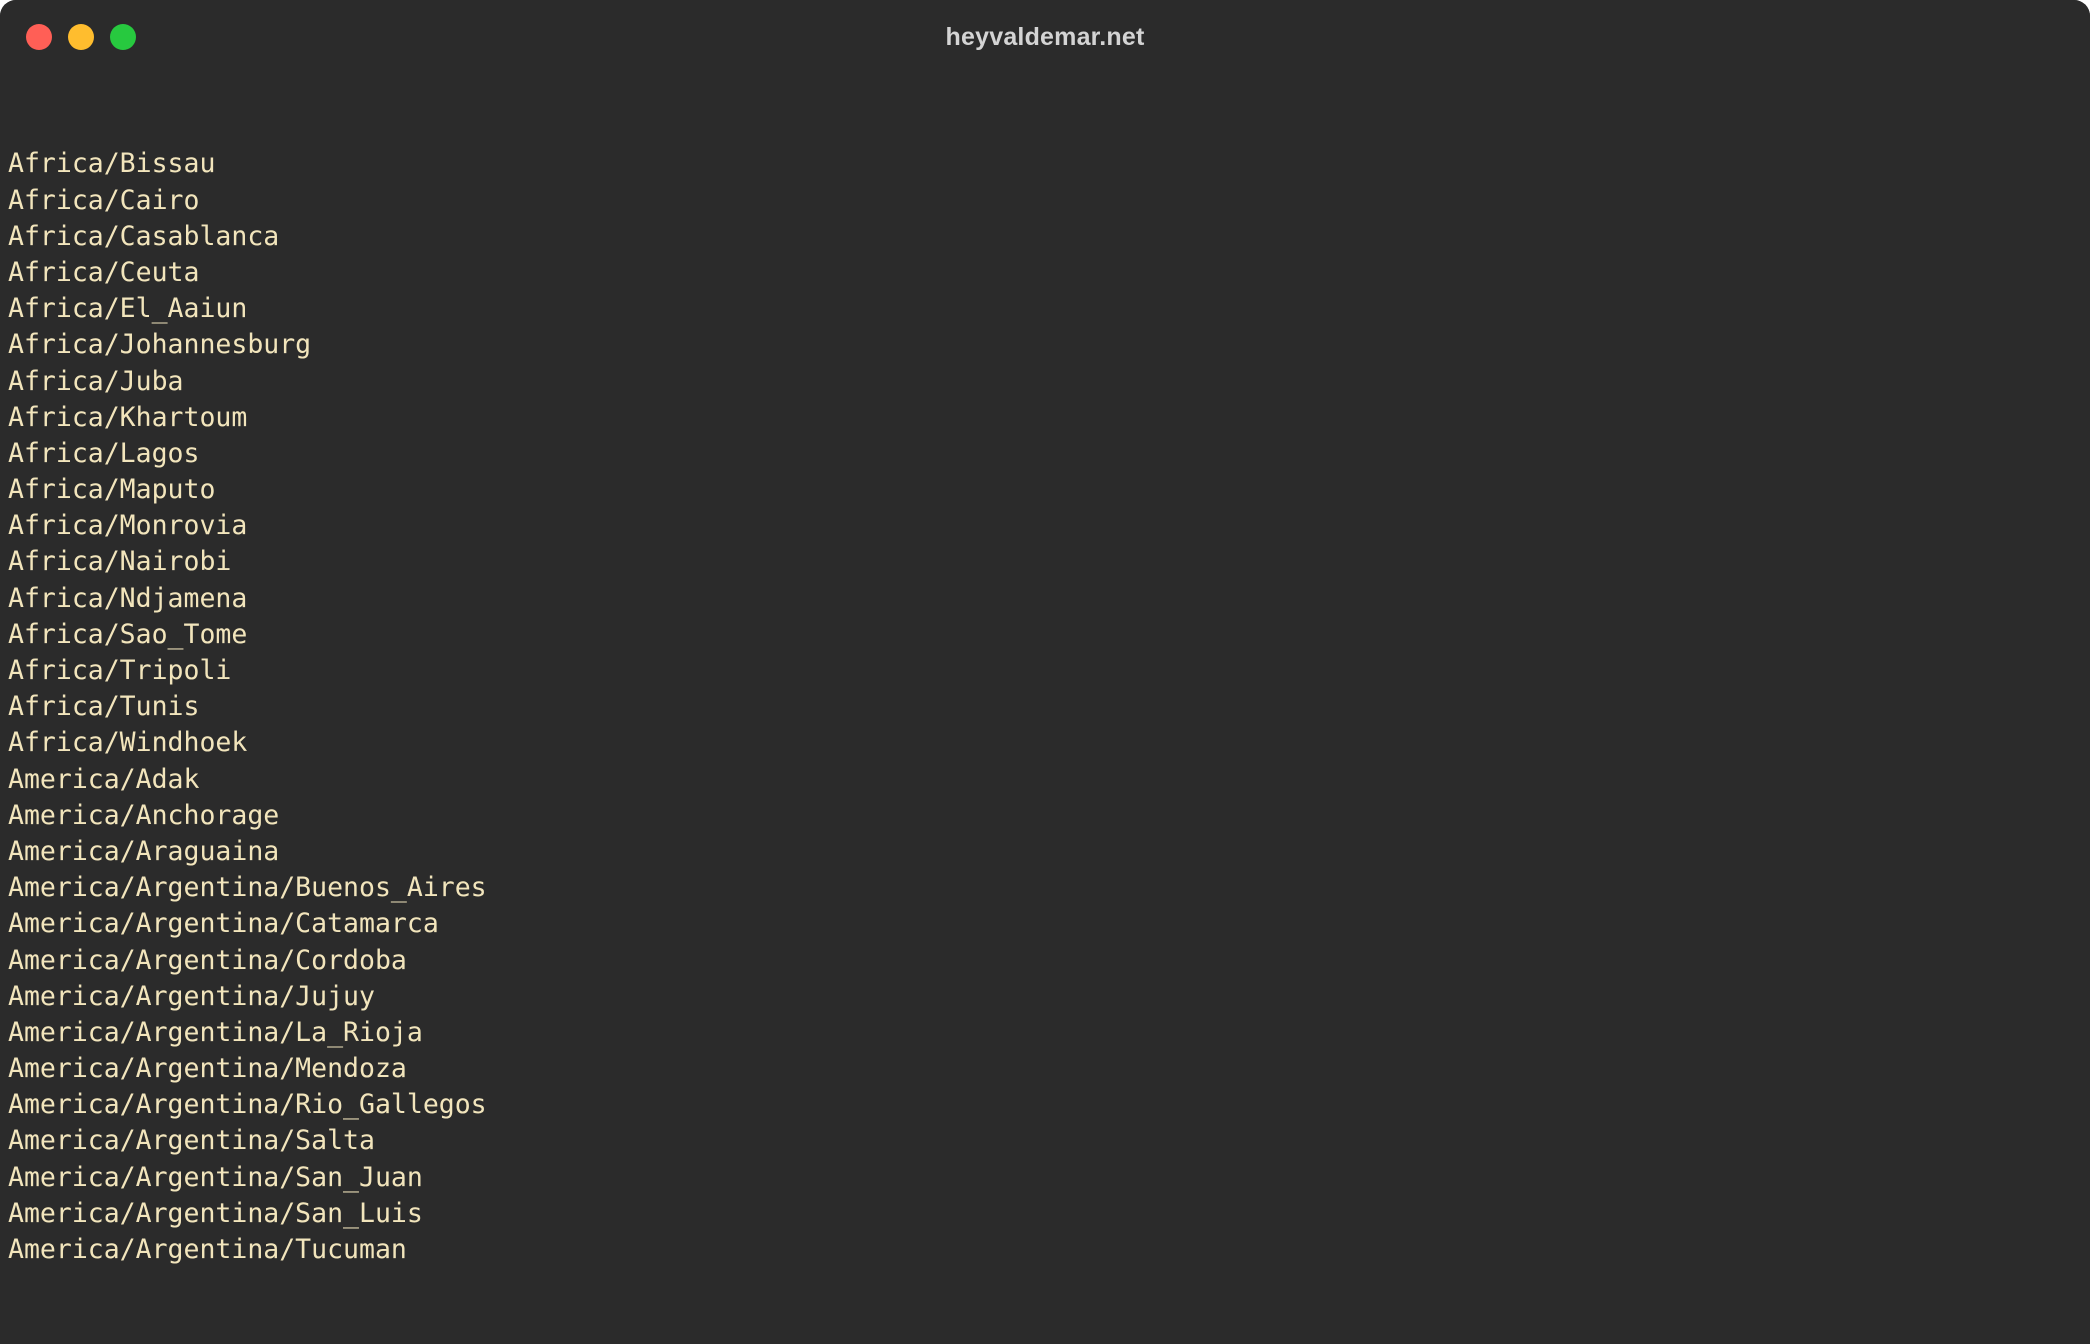 The image size is (2090, 1344). I want to click on timezone-line: Africa/Casablanca, so click(144, 236).